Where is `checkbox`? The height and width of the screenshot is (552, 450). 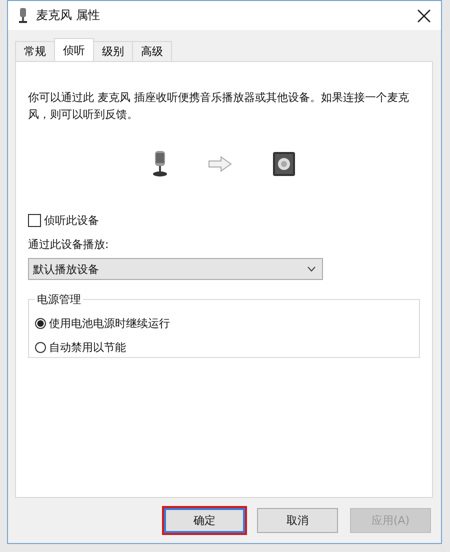
checkbox is located at coordinates (34, 220).